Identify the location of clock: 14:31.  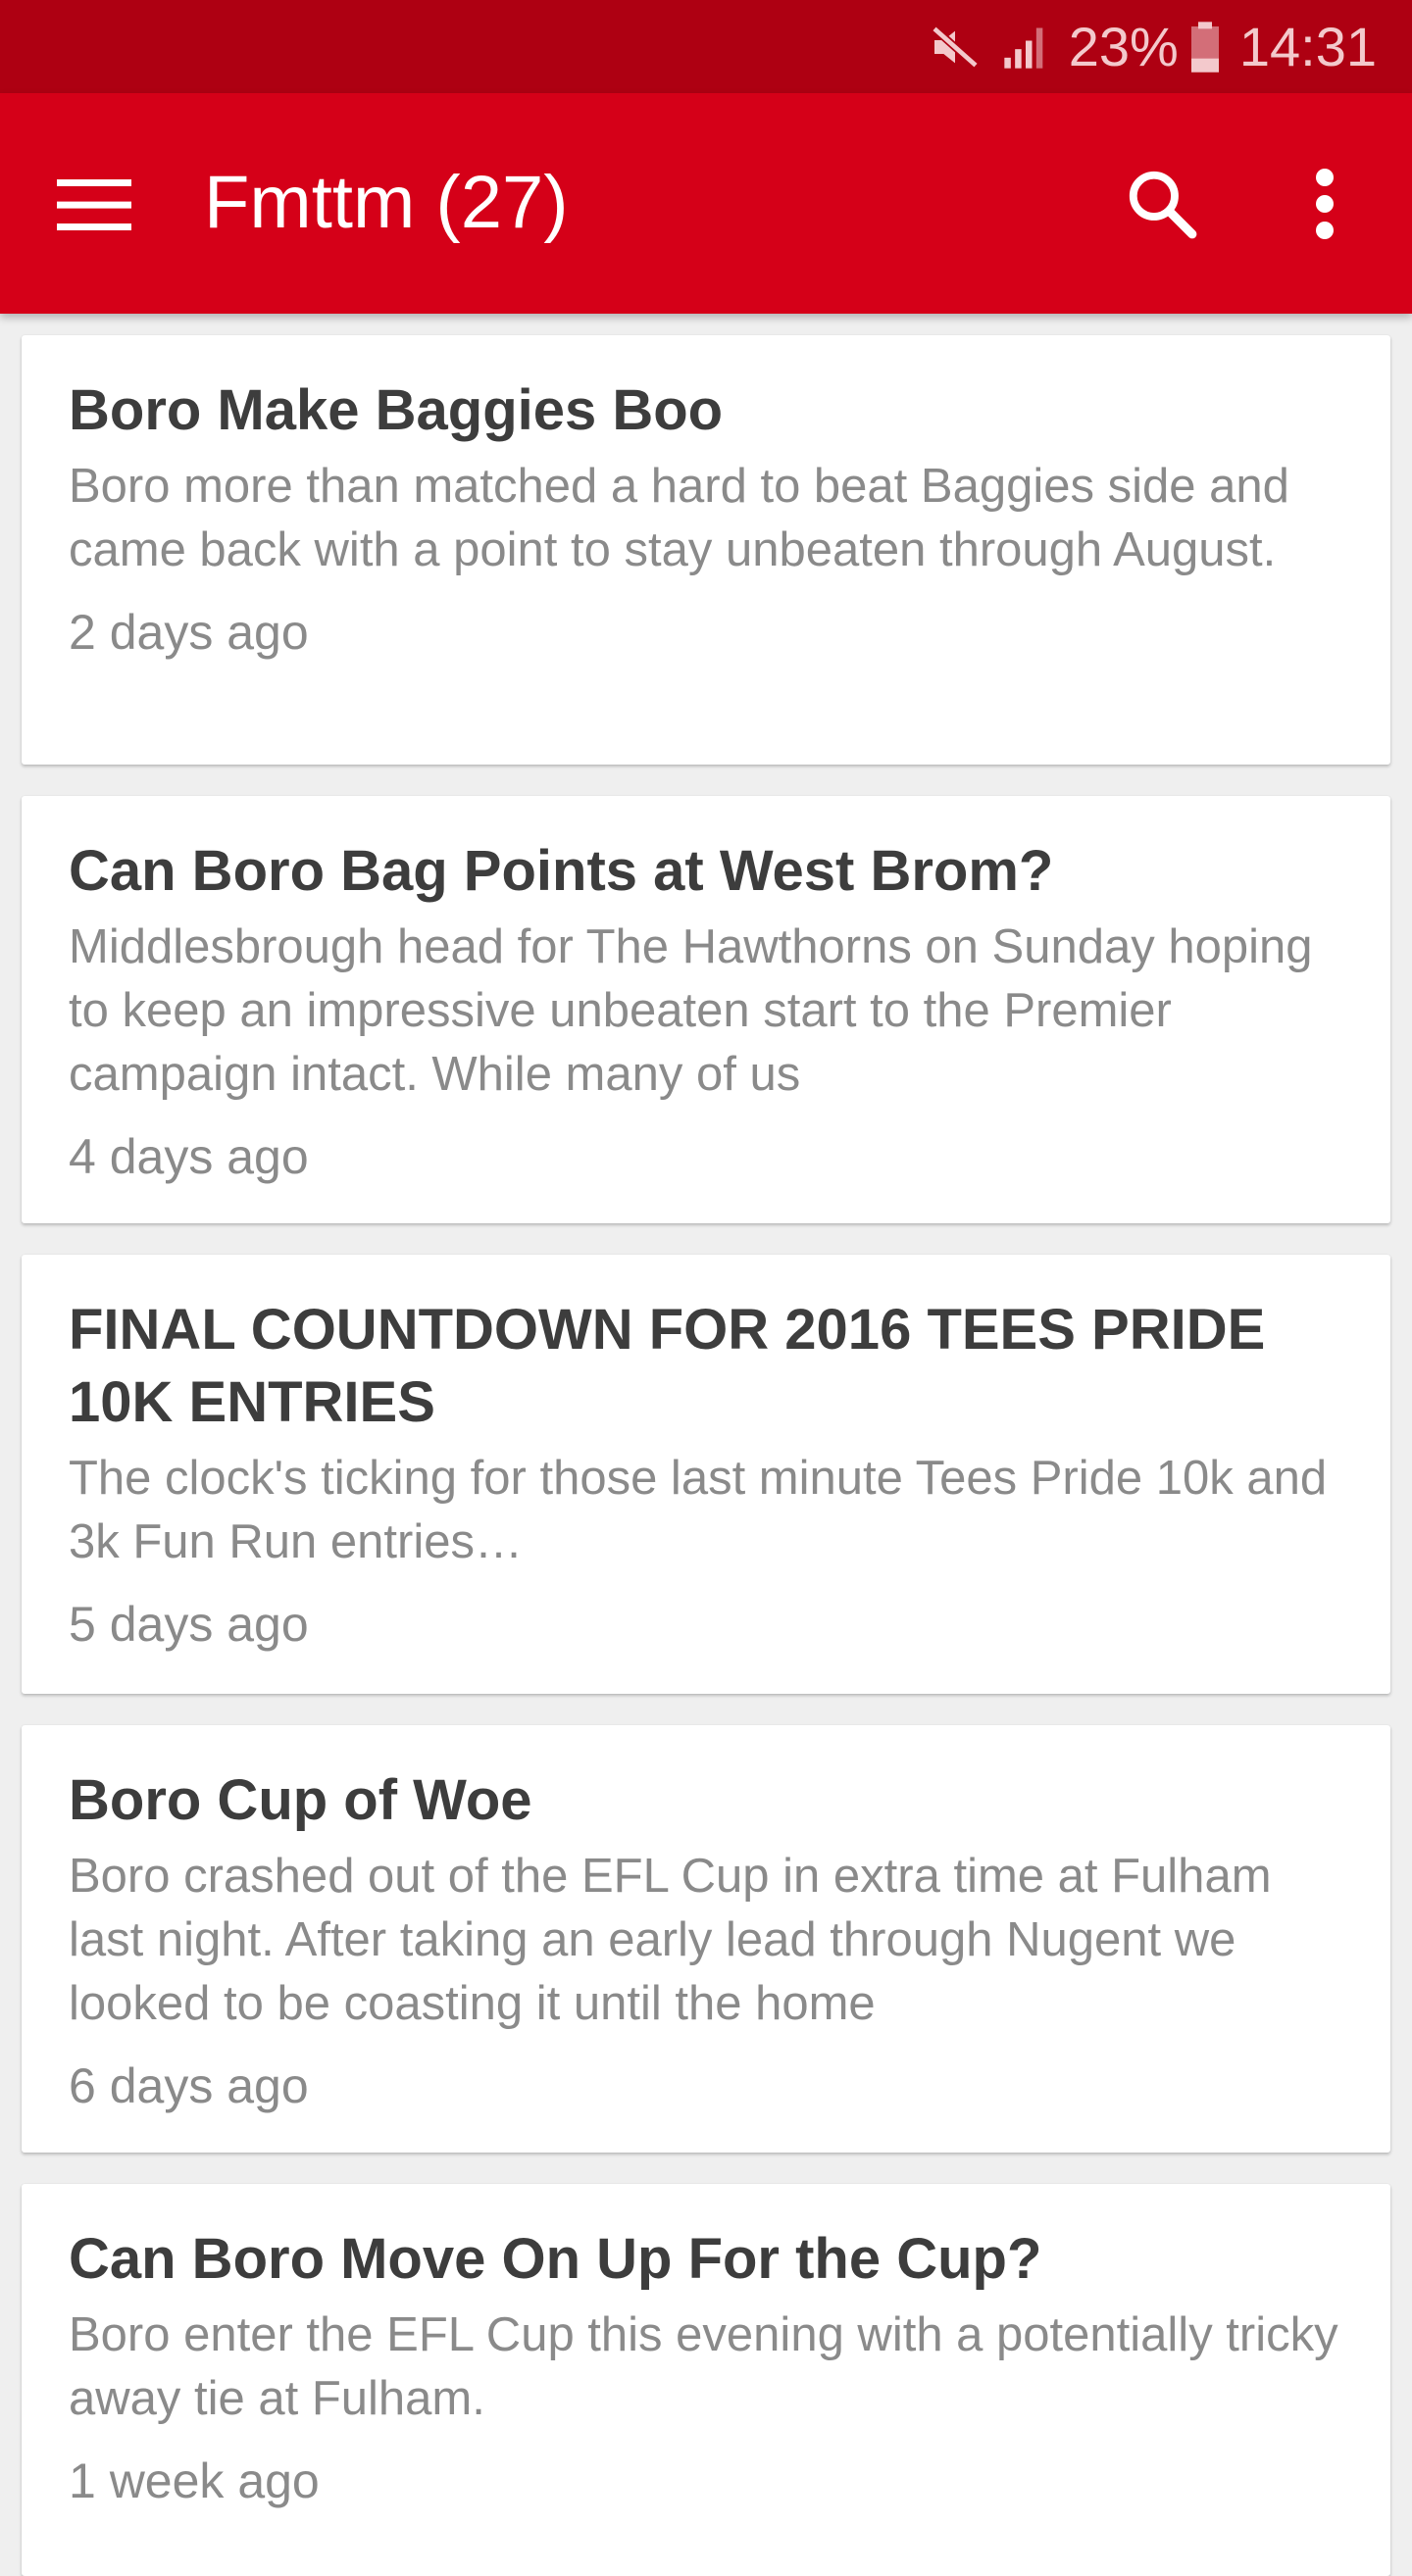
(1307, 46).